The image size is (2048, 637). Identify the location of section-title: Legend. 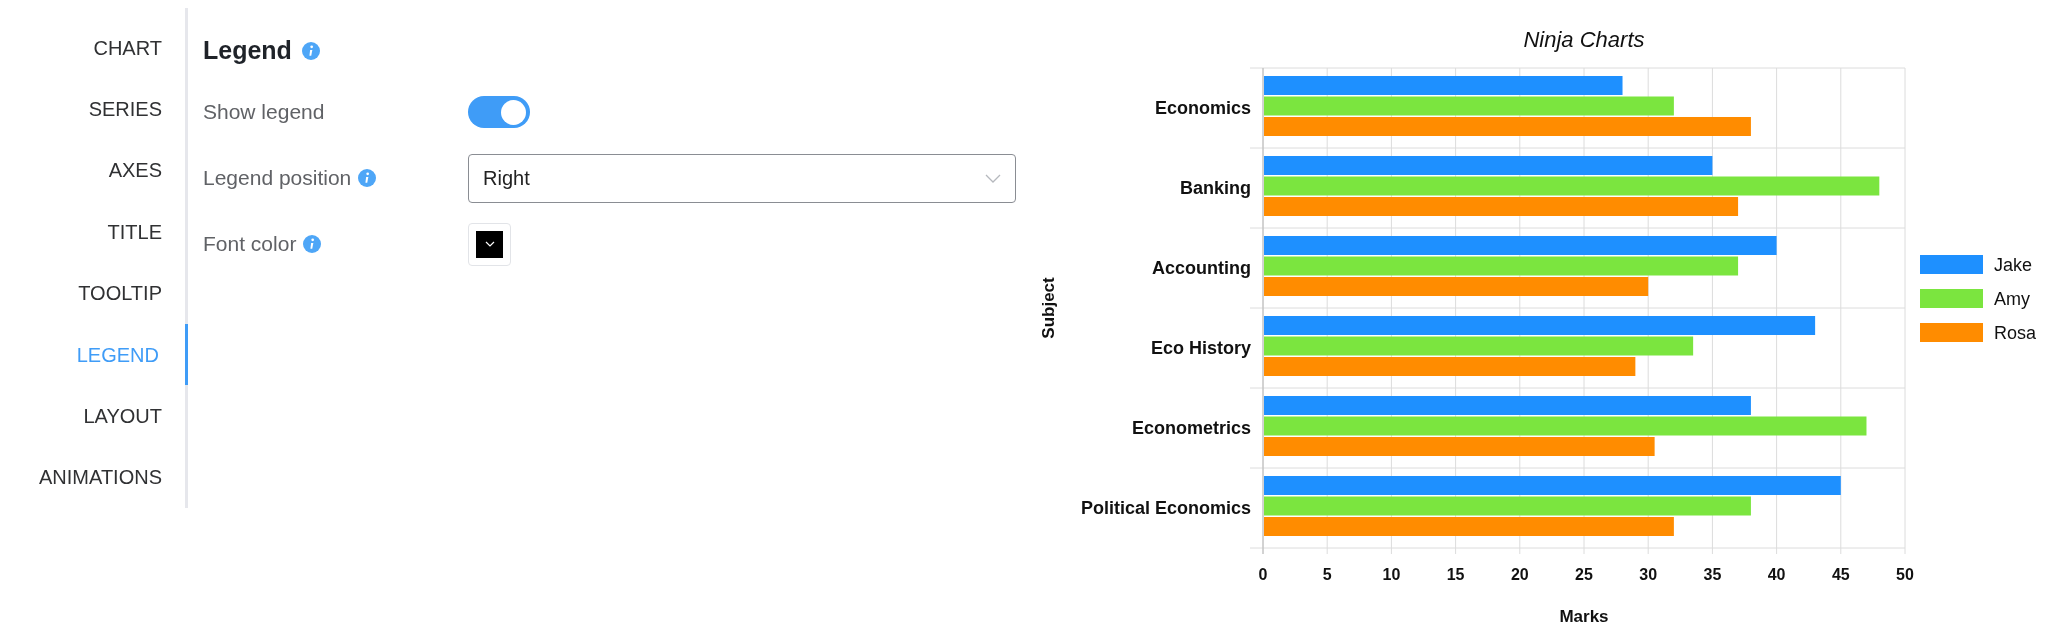
(247, 51).